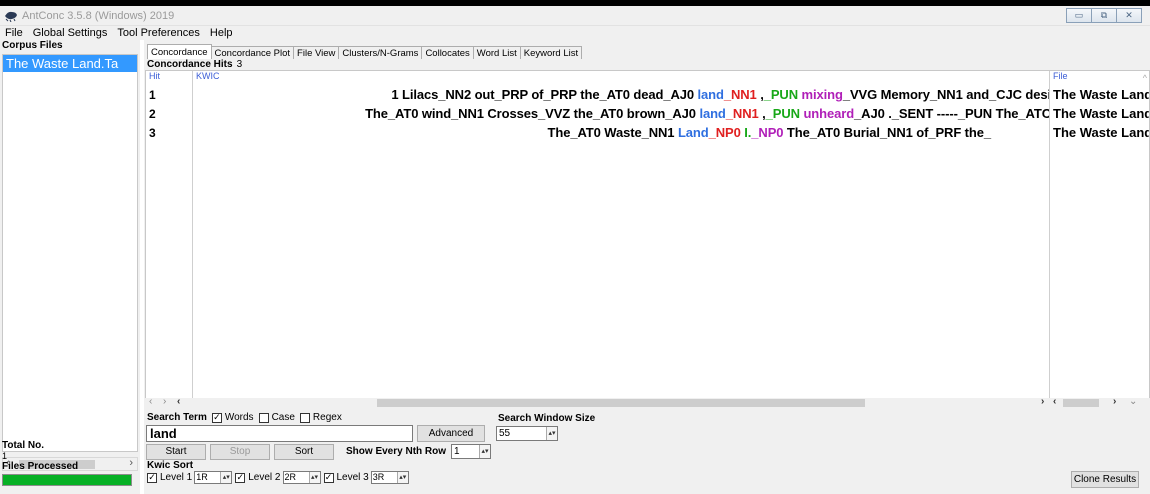 The image size is (1150, 494). I want to click on file-column-header: File, so click(1060, 76).